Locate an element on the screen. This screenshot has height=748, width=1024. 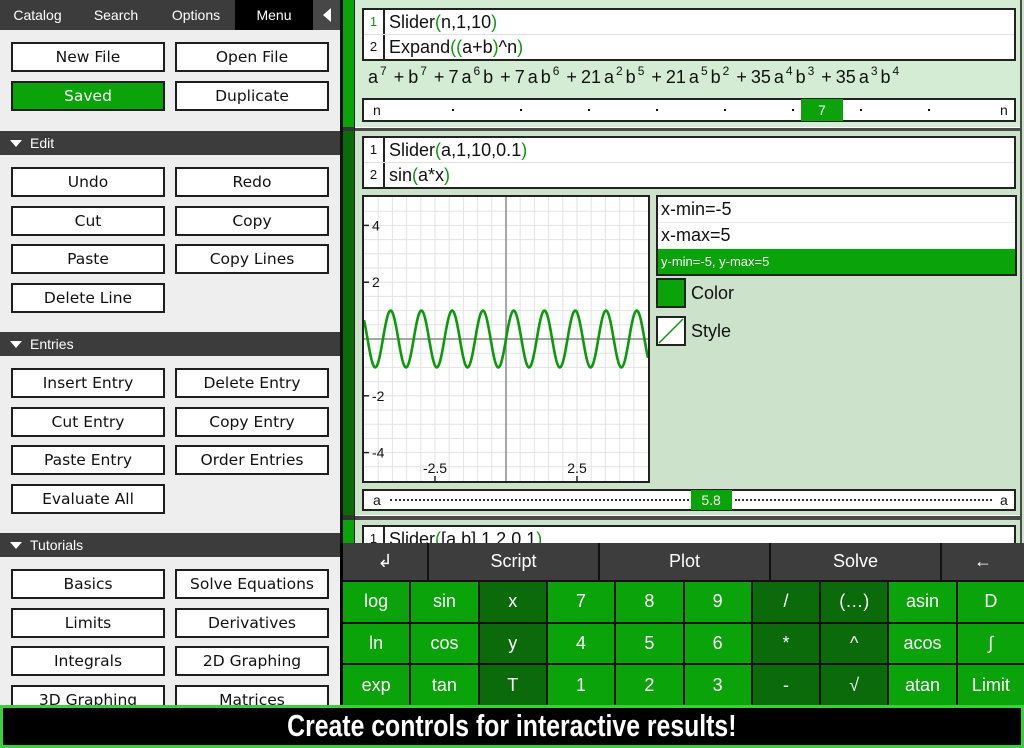
key-sin: sin is located at coordinates (444, 602).